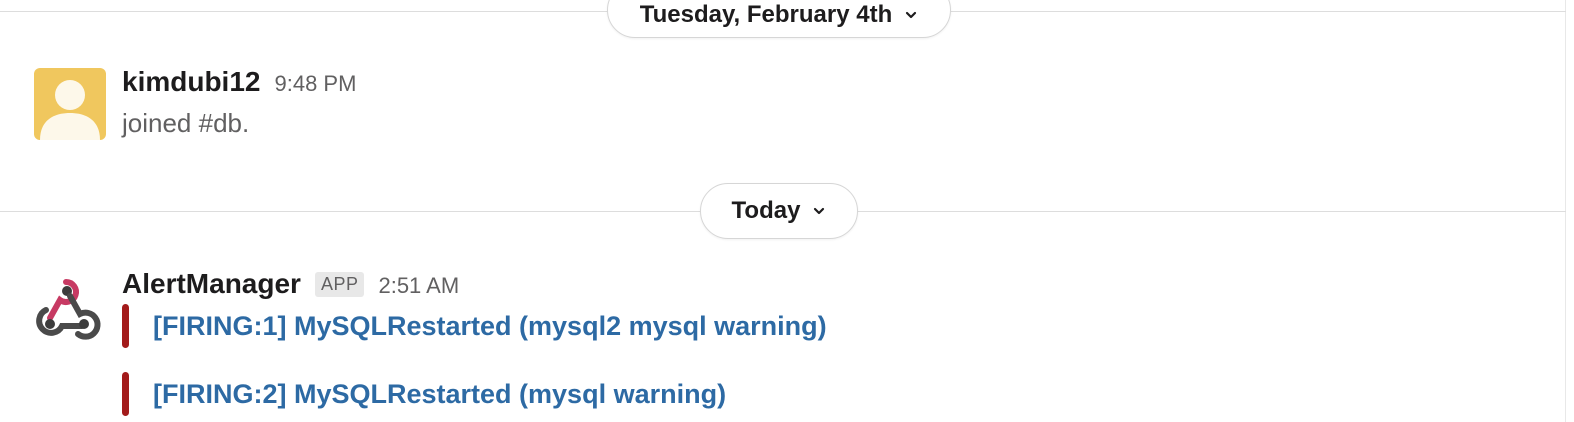 This screenshot has height=422, width=1574. What do you see at coordinates (186, 123) in the screenshot?
I see `message-text: joined #db.` at bounding box center [186, 123].